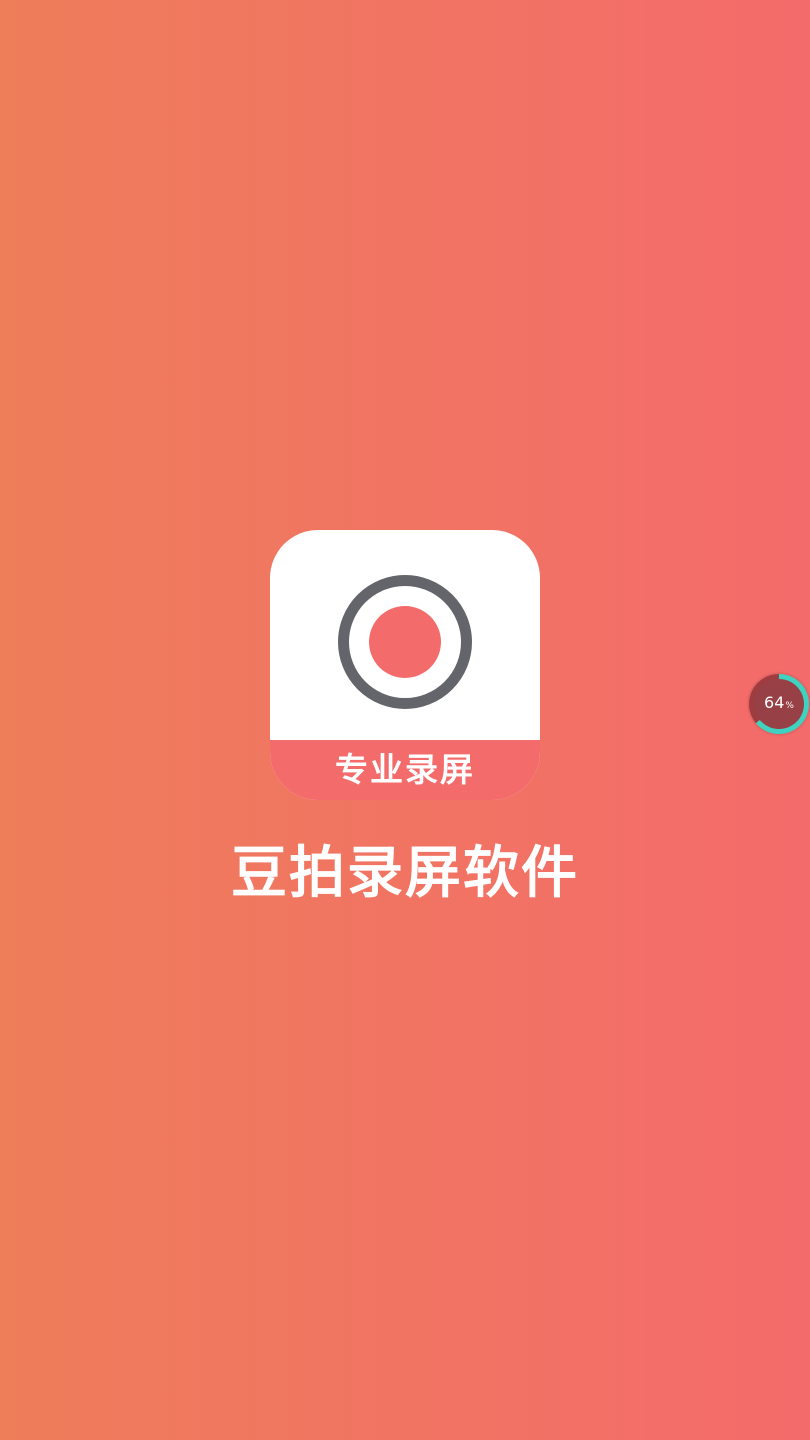  Describe the element at coordinates (789, 706) in the screenshot. I see `floating-widget-unit: %` at that location.